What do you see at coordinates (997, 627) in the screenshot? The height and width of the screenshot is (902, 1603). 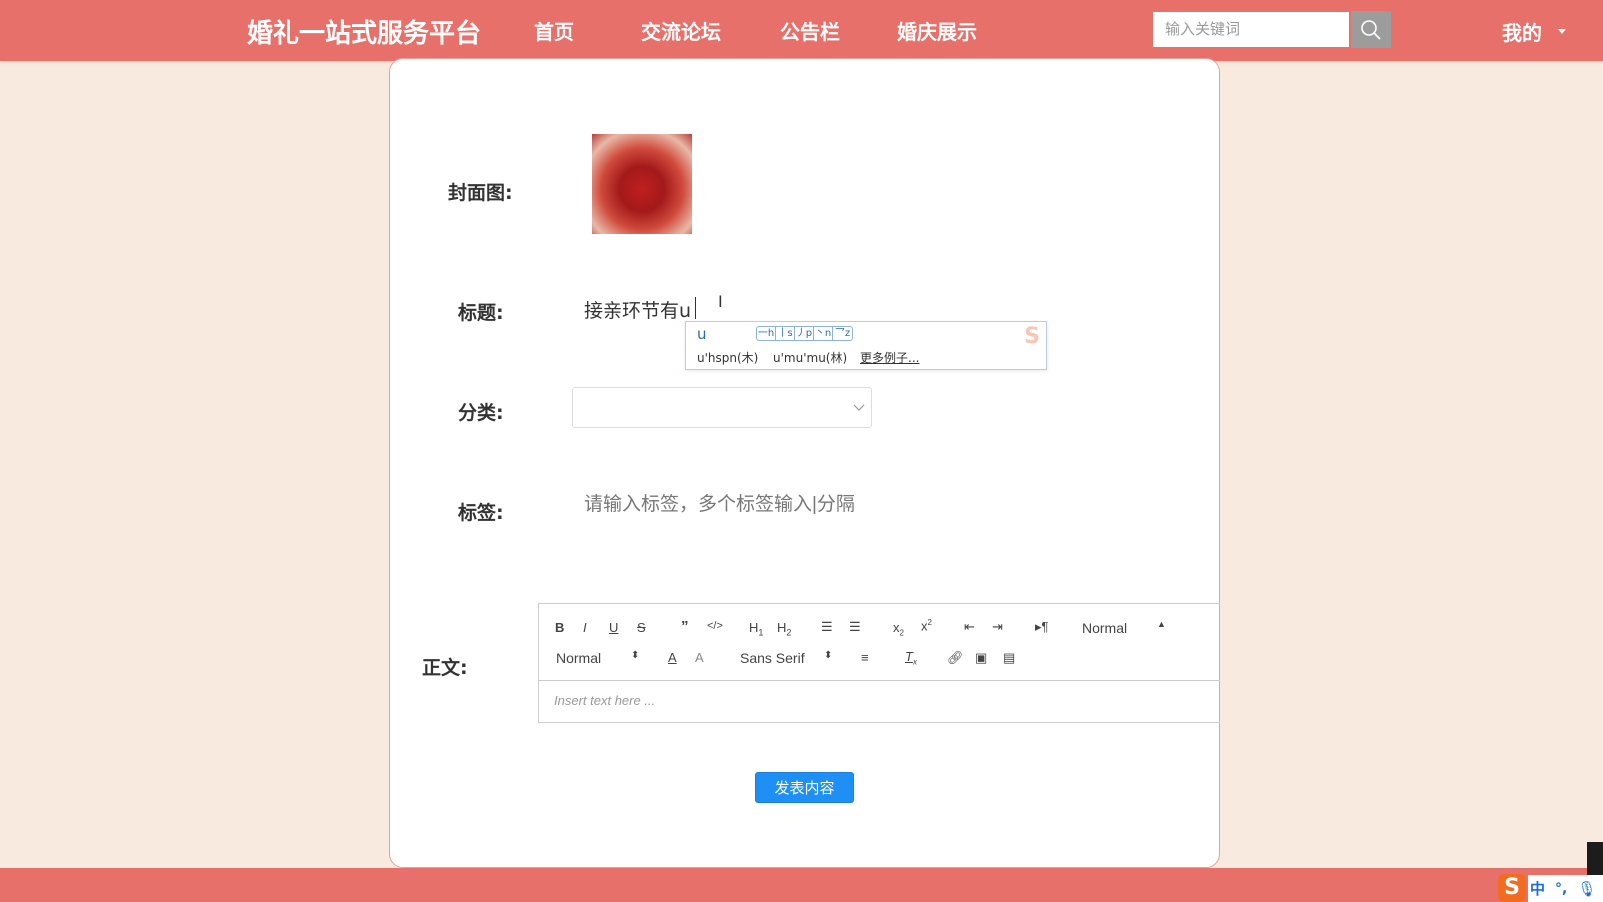 I see `indent-icon: ⇥` at bounding box center [997, 627].